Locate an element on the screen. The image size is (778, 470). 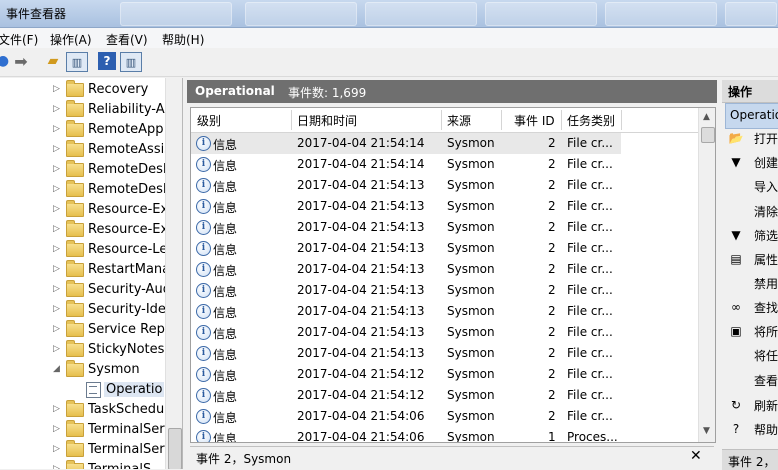
folder-icon is located at coordinates (75, 368).